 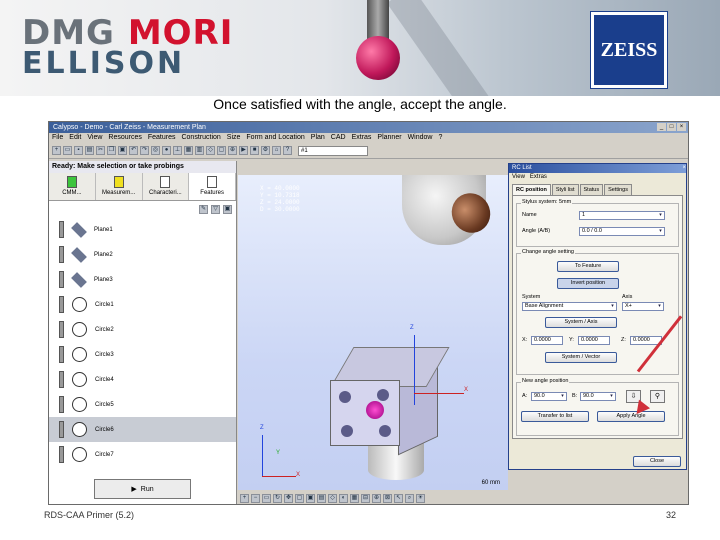 I want to click on alignment-icon: ⊕, so click(x=232, y=150).